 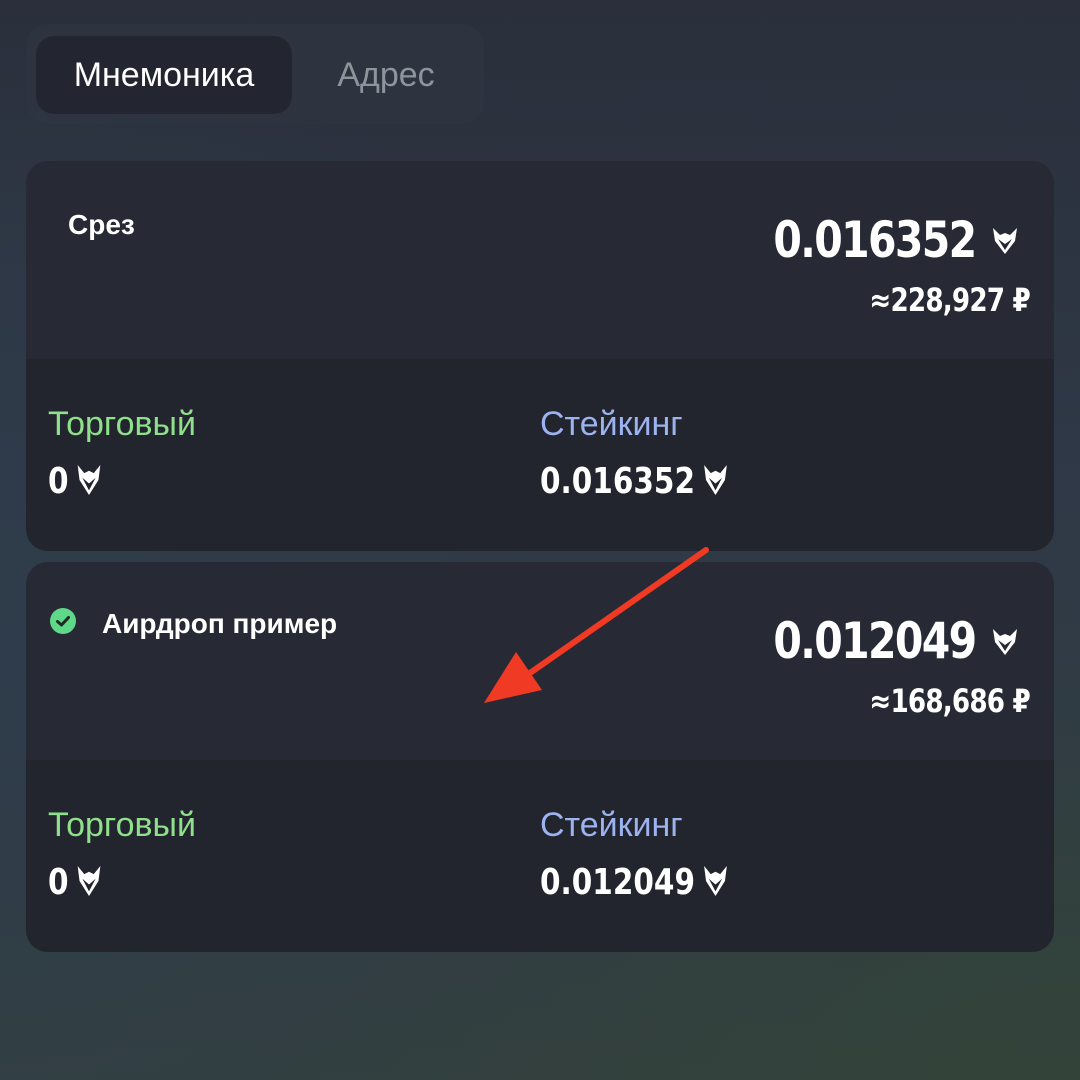 What do you see at coordinates (386, 75) in the screenshot?
I see `tab-address: Адрес` at bounding box center [386, 75].